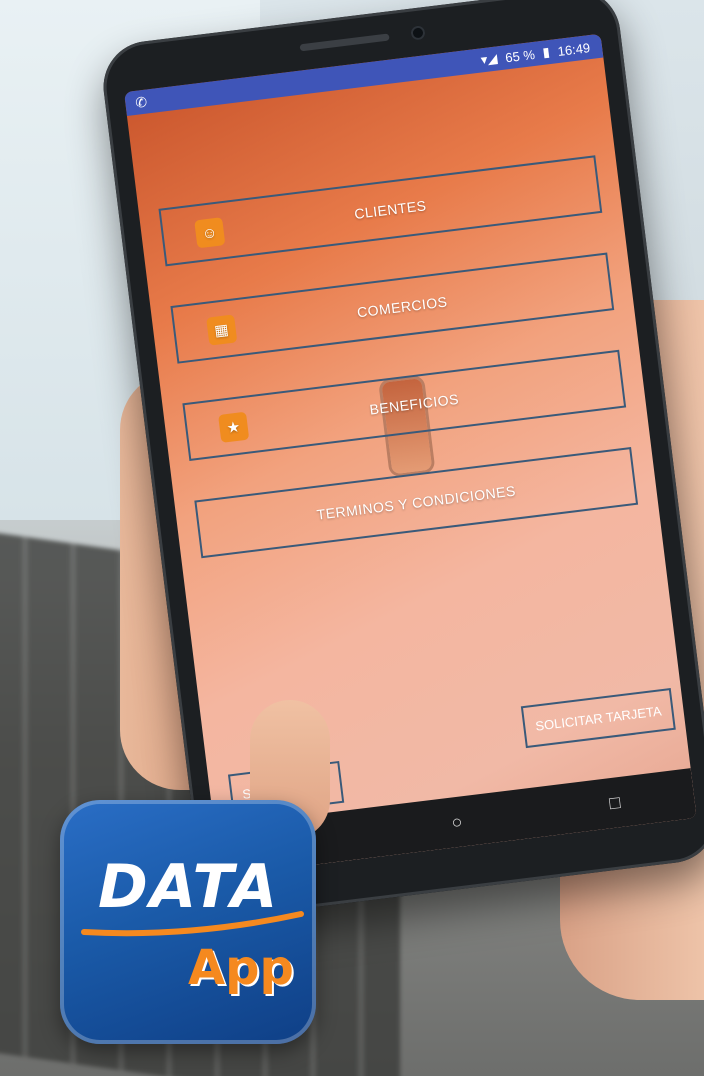  Describe the element at coordinates (416, 502) in the screenshot. I see `menu-item-label: TERMINOS Y CONDICIONES` at that location.